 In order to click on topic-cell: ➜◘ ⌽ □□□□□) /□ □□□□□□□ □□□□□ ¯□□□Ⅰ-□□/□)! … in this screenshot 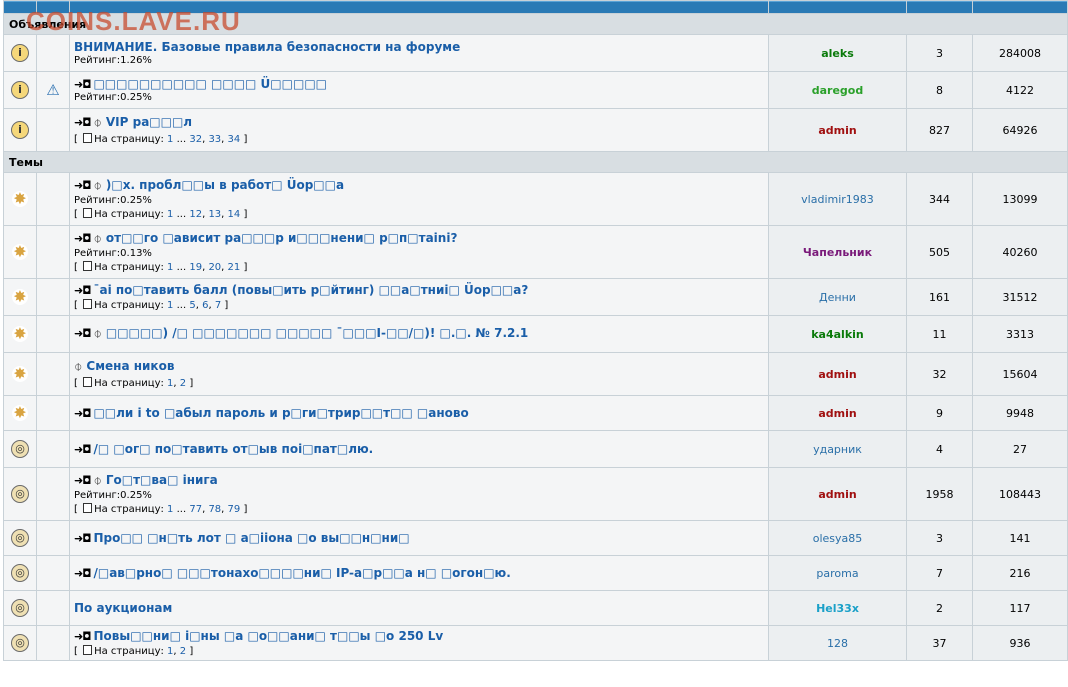, I will do `click(419, 334)`.